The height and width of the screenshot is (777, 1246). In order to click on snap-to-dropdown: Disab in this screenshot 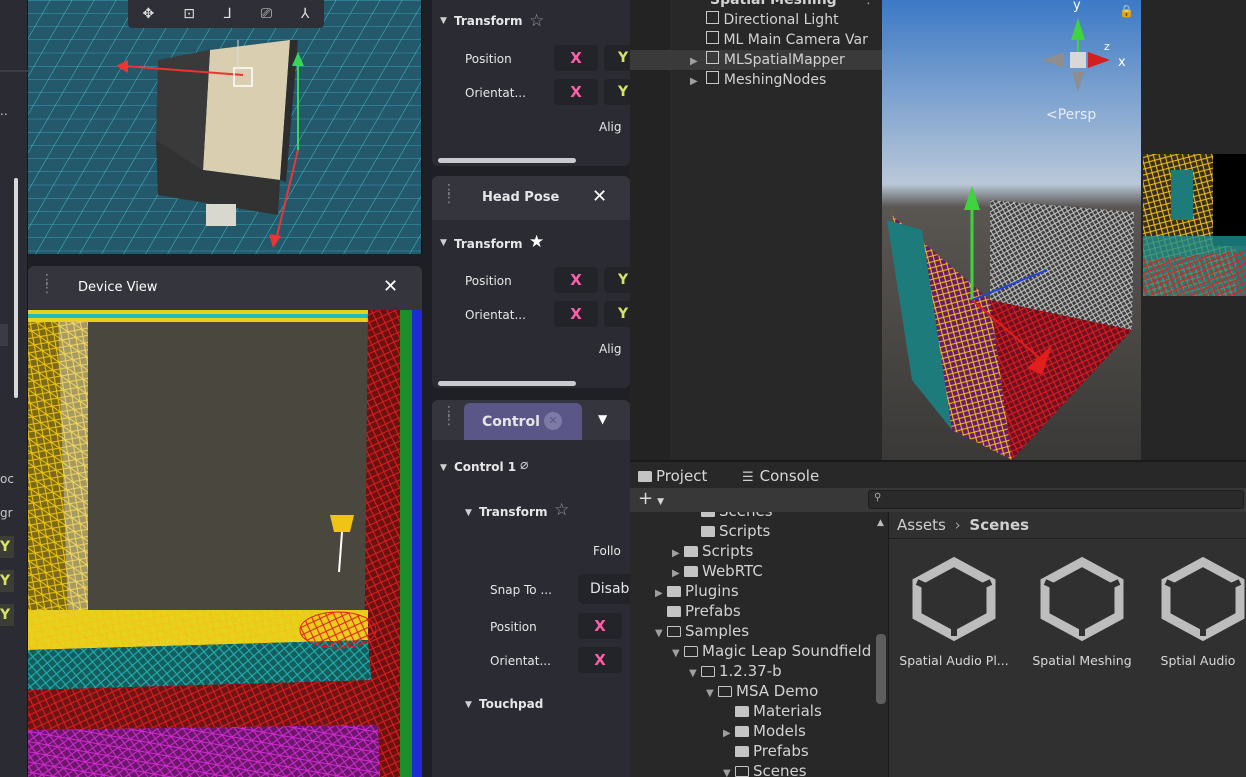, I will do `click(604, 589)`.